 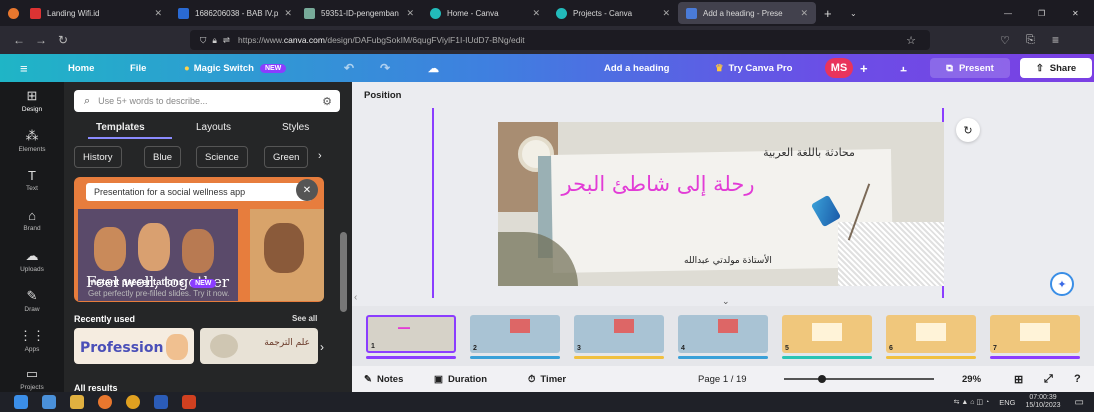 I want to click on rail-item-projects: ▭ Projects, so click(x=32, y=378).